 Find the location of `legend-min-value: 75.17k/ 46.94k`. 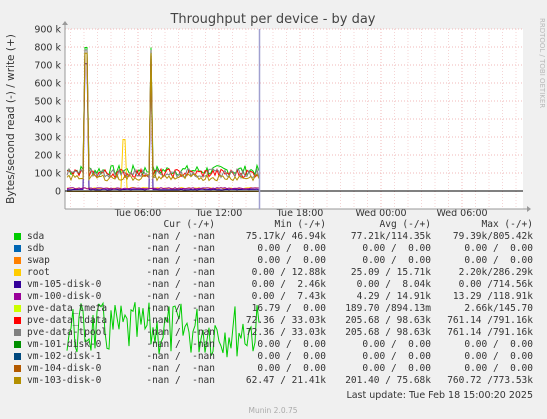

legend-min-value: 75.17k/ 46.94k is located at coordinates (285, 236).